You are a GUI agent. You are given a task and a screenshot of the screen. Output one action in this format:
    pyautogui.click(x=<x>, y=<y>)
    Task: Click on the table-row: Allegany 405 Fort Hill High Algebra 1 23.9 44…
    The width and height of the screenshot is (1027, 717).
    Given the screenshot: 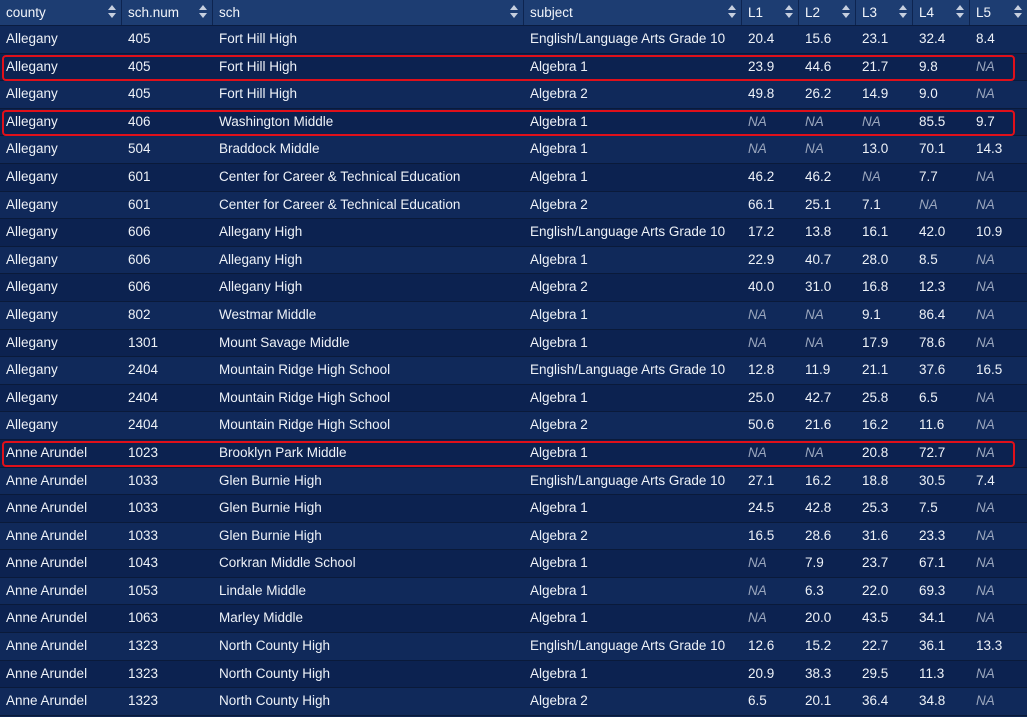 What is the action you would take?
    pyautogui.click(x=513, y=67)
    